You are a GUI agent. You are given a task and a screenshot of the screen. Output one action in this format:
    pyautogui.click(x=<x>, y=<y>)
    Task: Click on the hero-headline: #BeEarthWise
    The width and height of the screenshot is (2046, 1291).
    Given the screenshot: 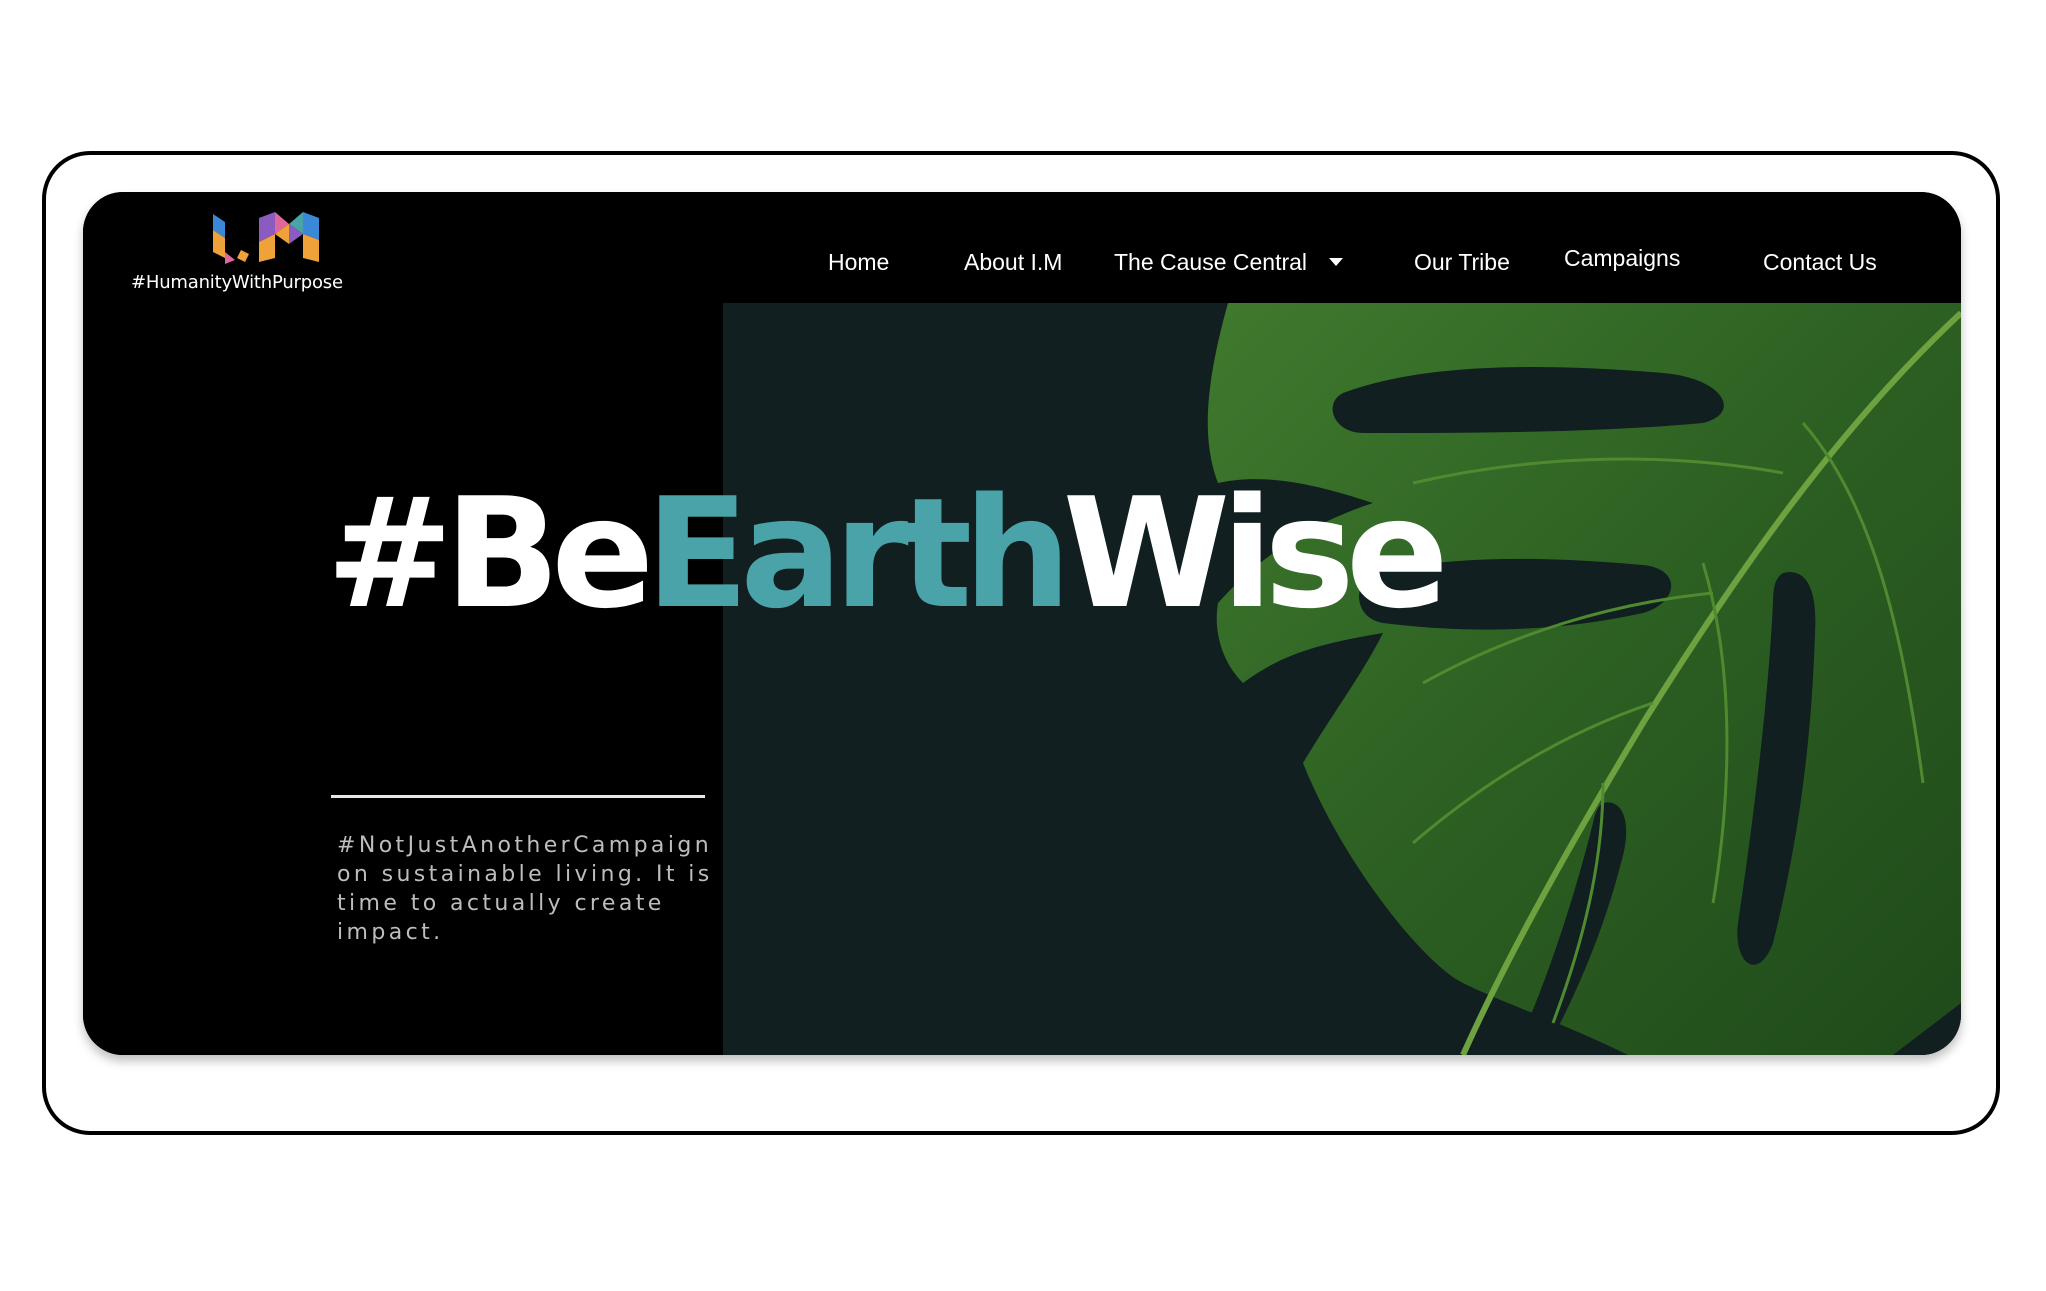 What is the action you would take?
    pyautogui.click(x=887, y=554)
    